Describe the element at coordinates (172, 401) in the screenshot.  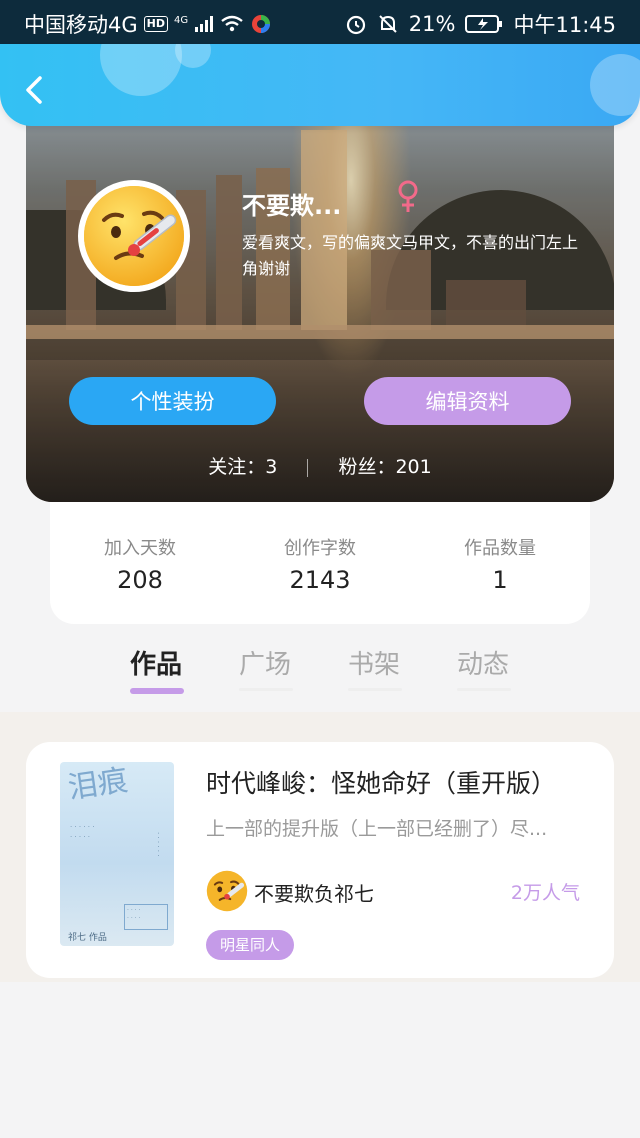
I see `personal-dress-up-button: 个性装扮` at that location.